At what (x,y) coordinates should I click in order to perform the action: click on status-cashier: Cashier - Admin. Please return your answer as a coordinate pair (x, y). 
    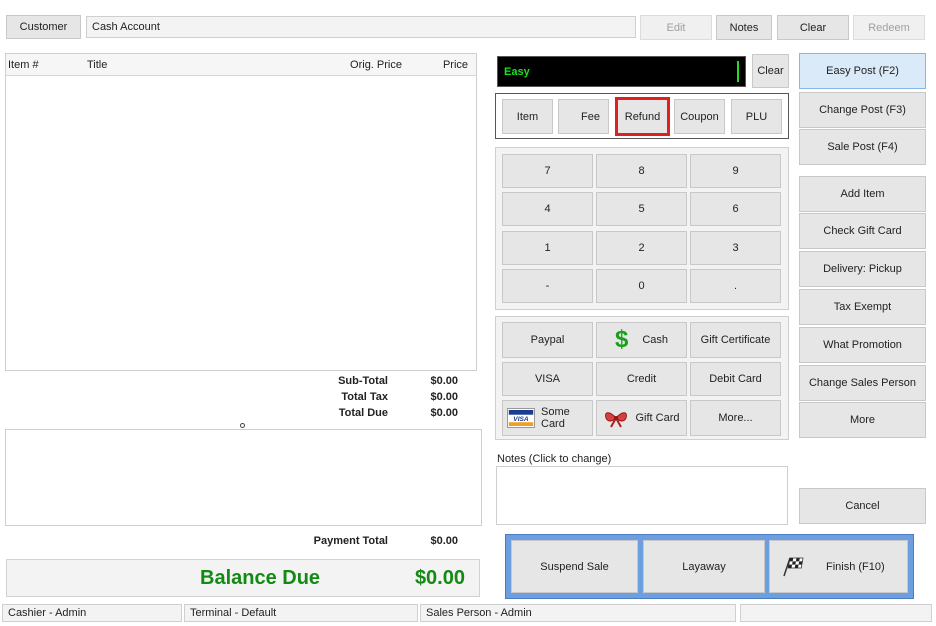
    Looking at the image, I should click on (92, 613).